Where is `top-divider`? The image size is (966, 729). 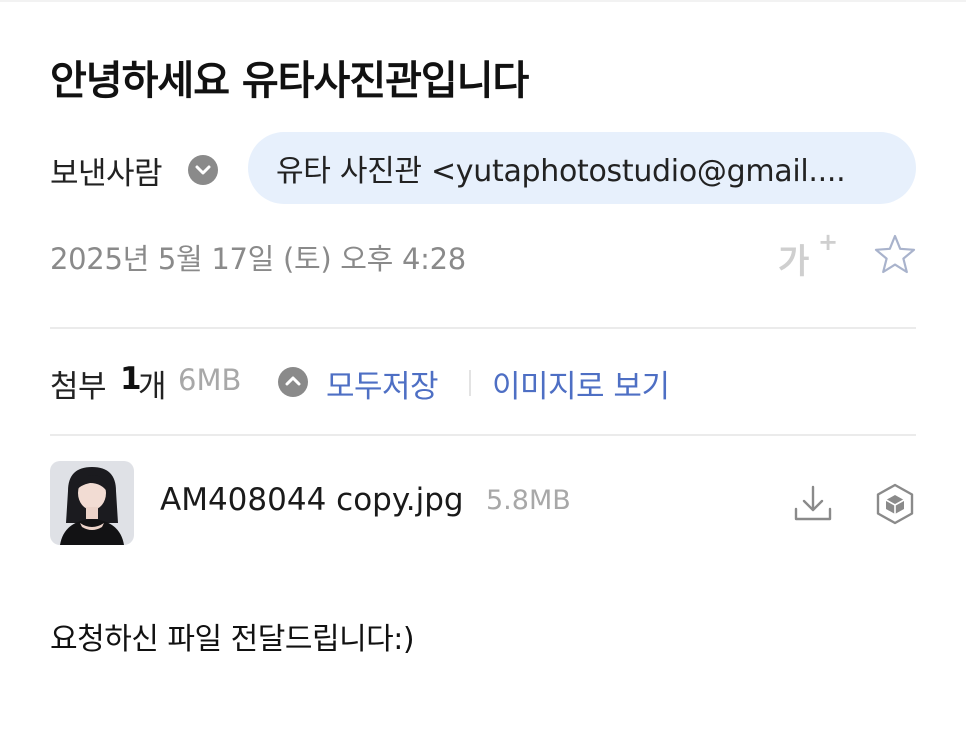 top-divider is located at coordinates (483, 1).